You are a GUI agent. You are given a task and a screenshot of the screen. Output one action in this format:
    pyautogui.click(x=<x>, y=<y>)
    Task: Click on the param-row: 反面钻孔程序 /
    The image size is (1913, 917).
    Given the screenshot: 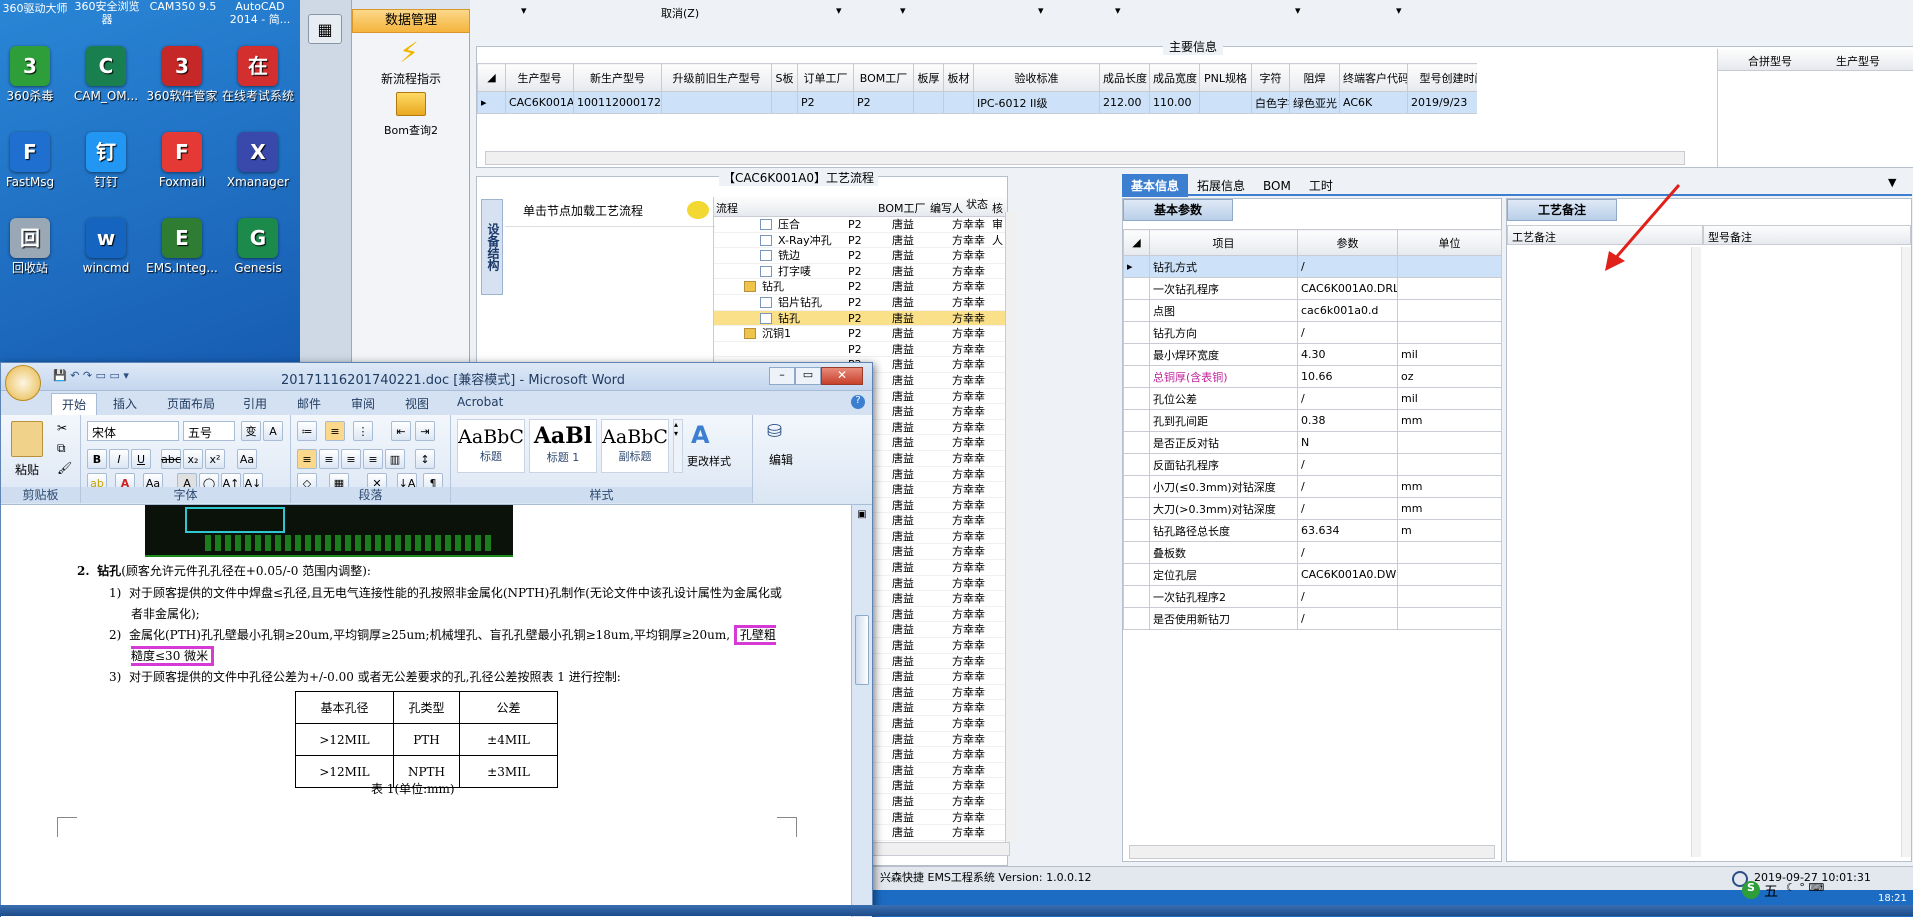 What is the action you would take?
    pyautogui.click(x=1312, y=464)
    